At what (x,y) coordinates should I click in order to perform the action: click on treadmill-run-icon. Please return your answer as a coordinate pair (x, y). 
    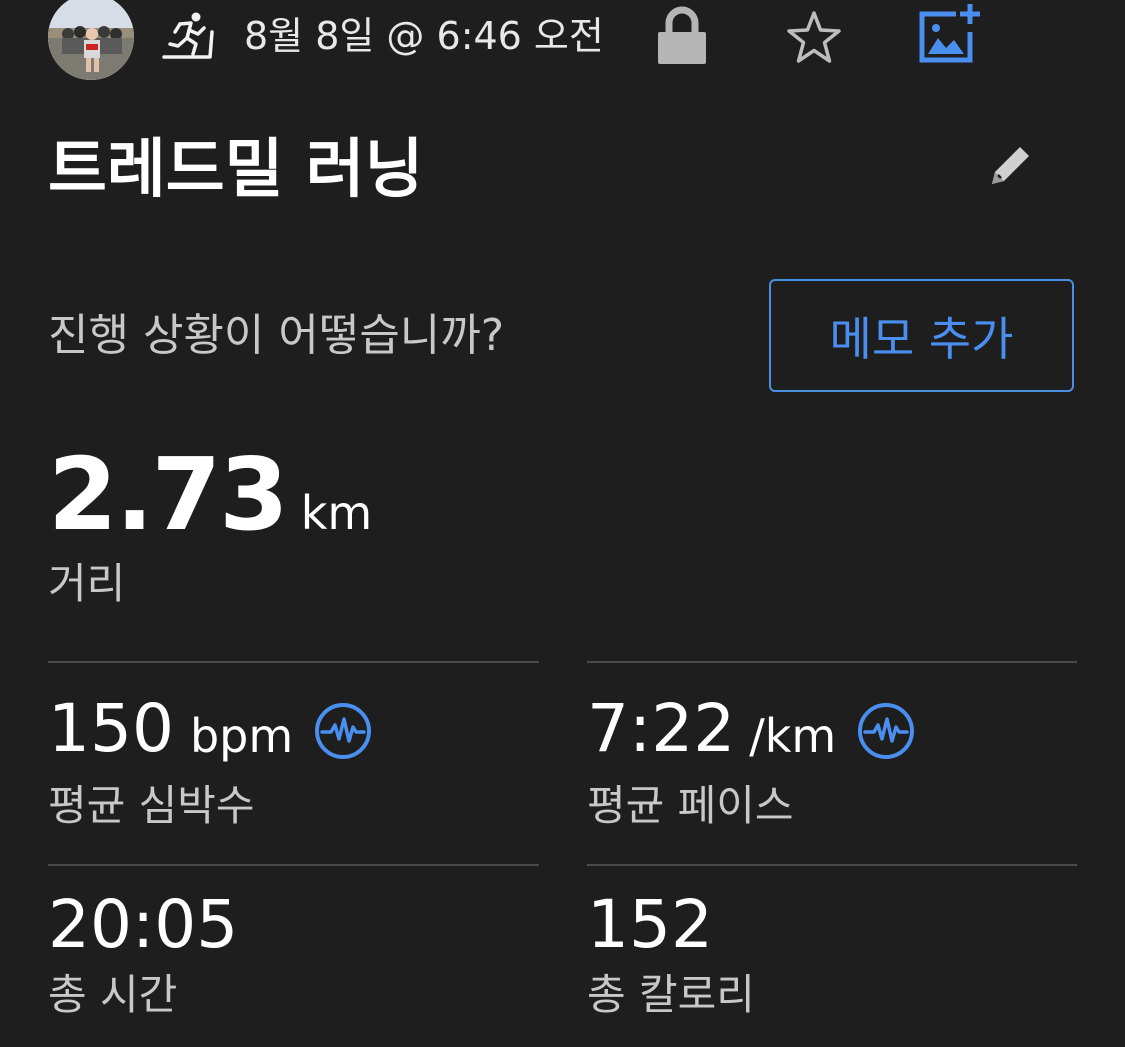
    Looking at the image, I should click on (188, 35).